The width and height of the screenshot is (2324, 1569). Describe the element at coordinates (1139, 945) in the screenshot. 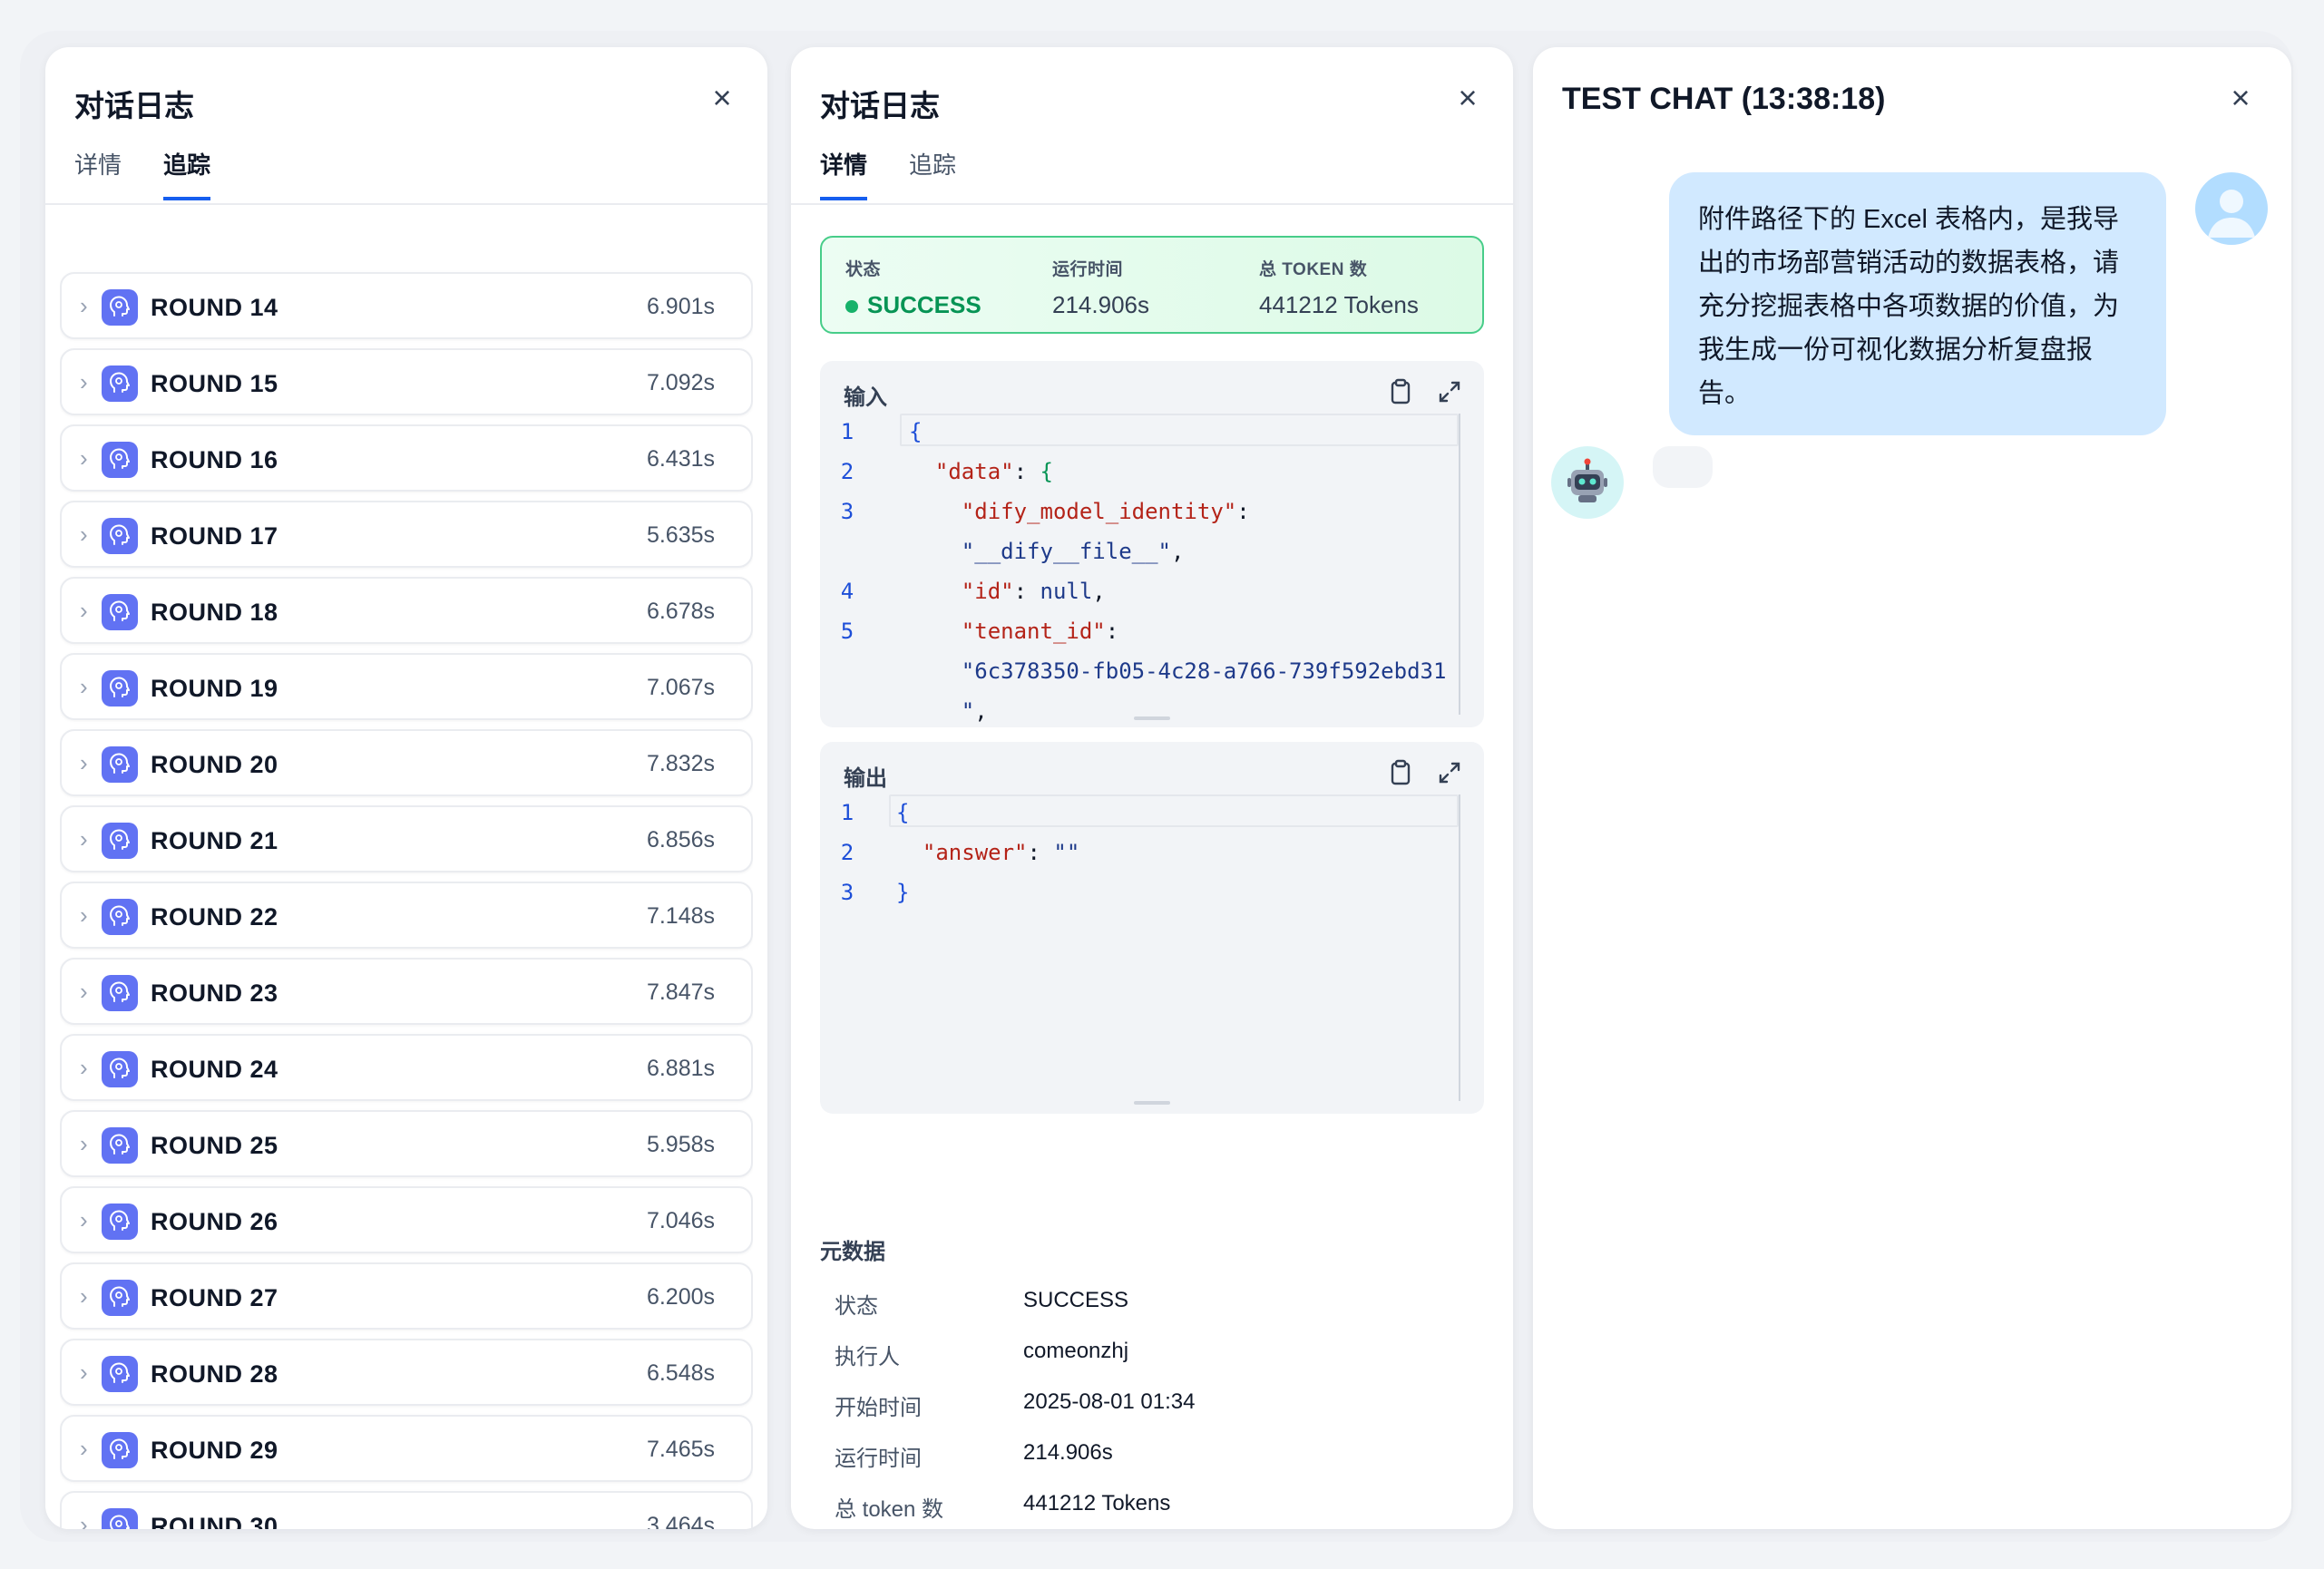

I see `output-code: 1 {2 "answer": "" 3}` at that location.